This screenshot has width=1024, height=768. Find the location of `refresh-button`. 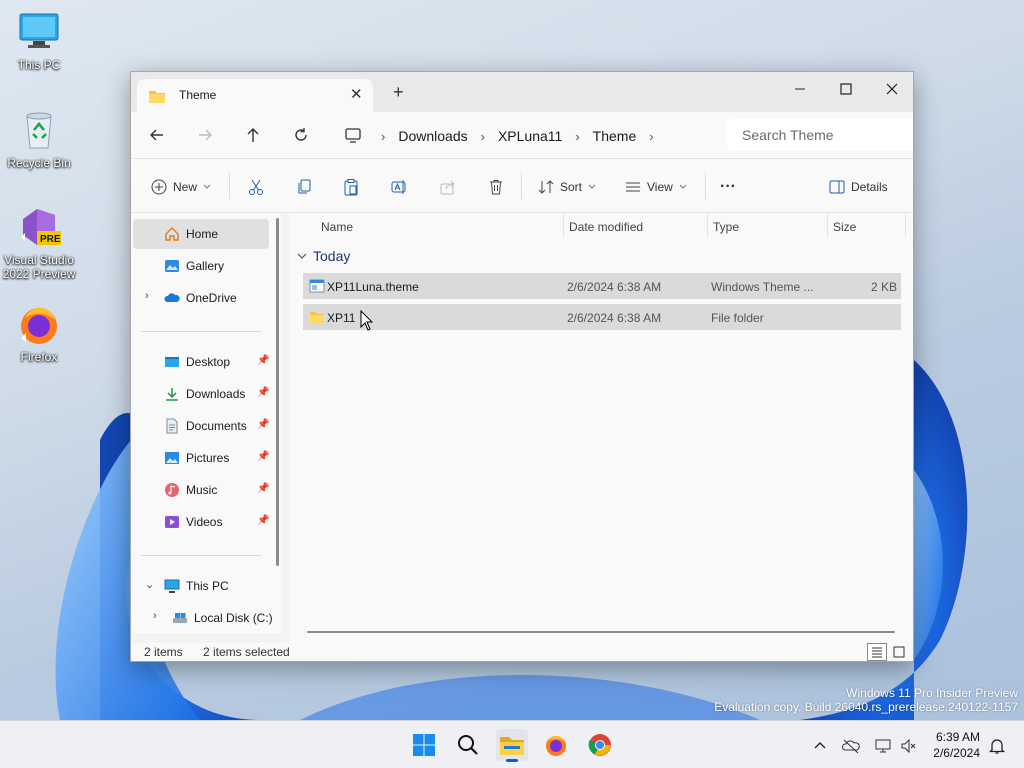

refresh-button is located at coordinates (301, 135).